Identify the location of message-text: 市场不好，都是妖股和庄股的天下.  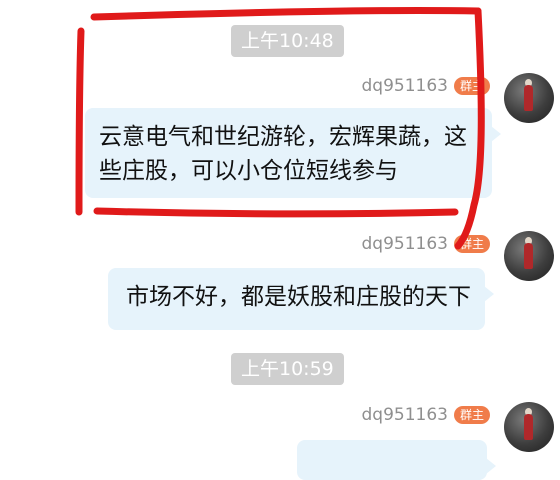
(298, 297).